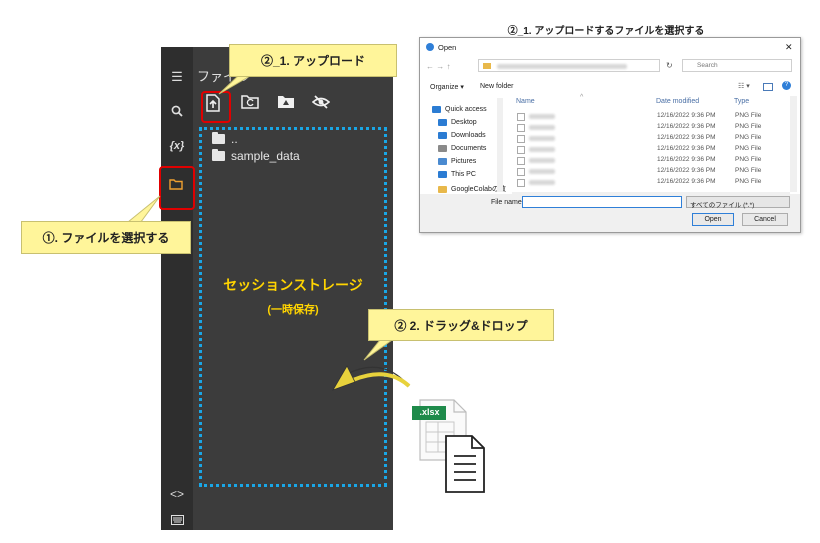 The image size is (820, 543). What do you see at coordinates (463, 174) in the screenshot?
I see `nav-label: This PC` at bounding box center [463, 174].